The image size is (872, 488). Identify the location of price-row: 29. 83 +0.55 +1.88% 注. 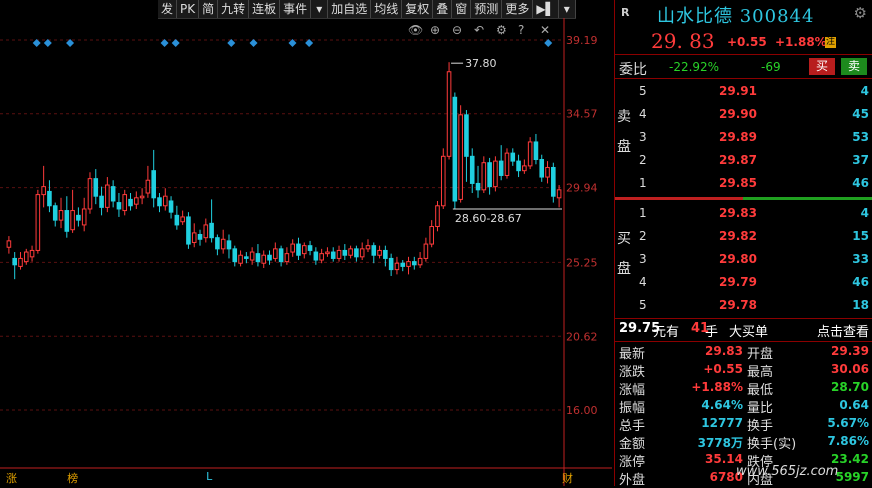
(743, 41).